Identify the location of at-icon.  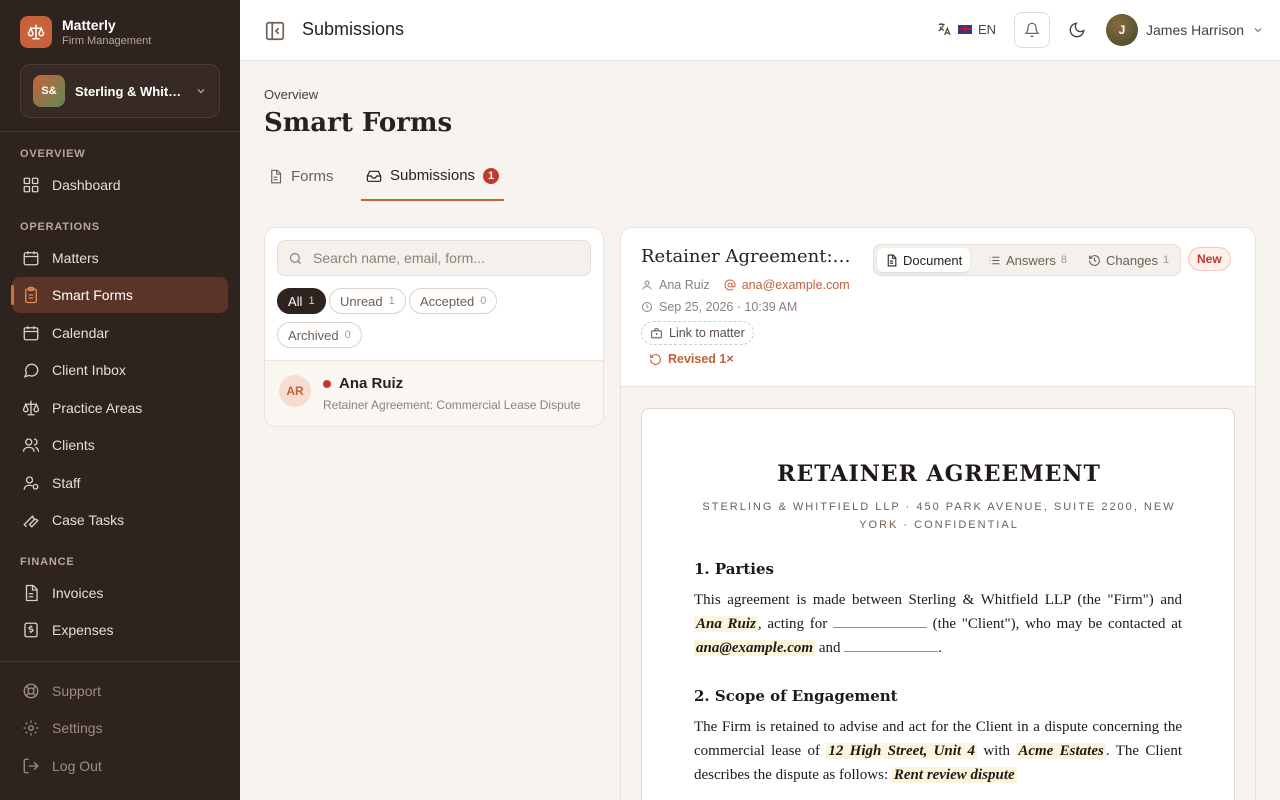
(730, 285).